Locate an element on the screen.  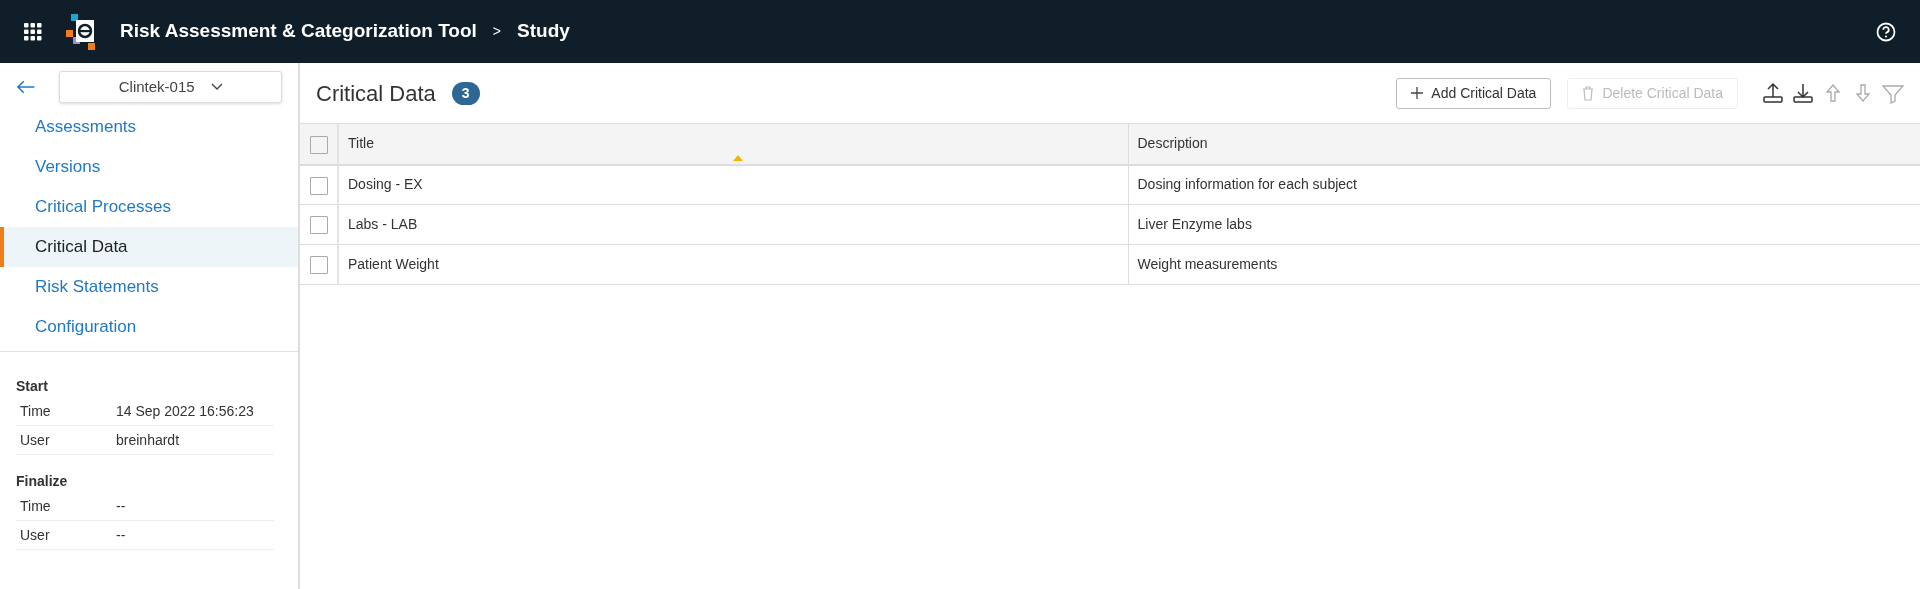
app-title: Risk Assessment & Categorization Tool is located at coordinates (298, 31).